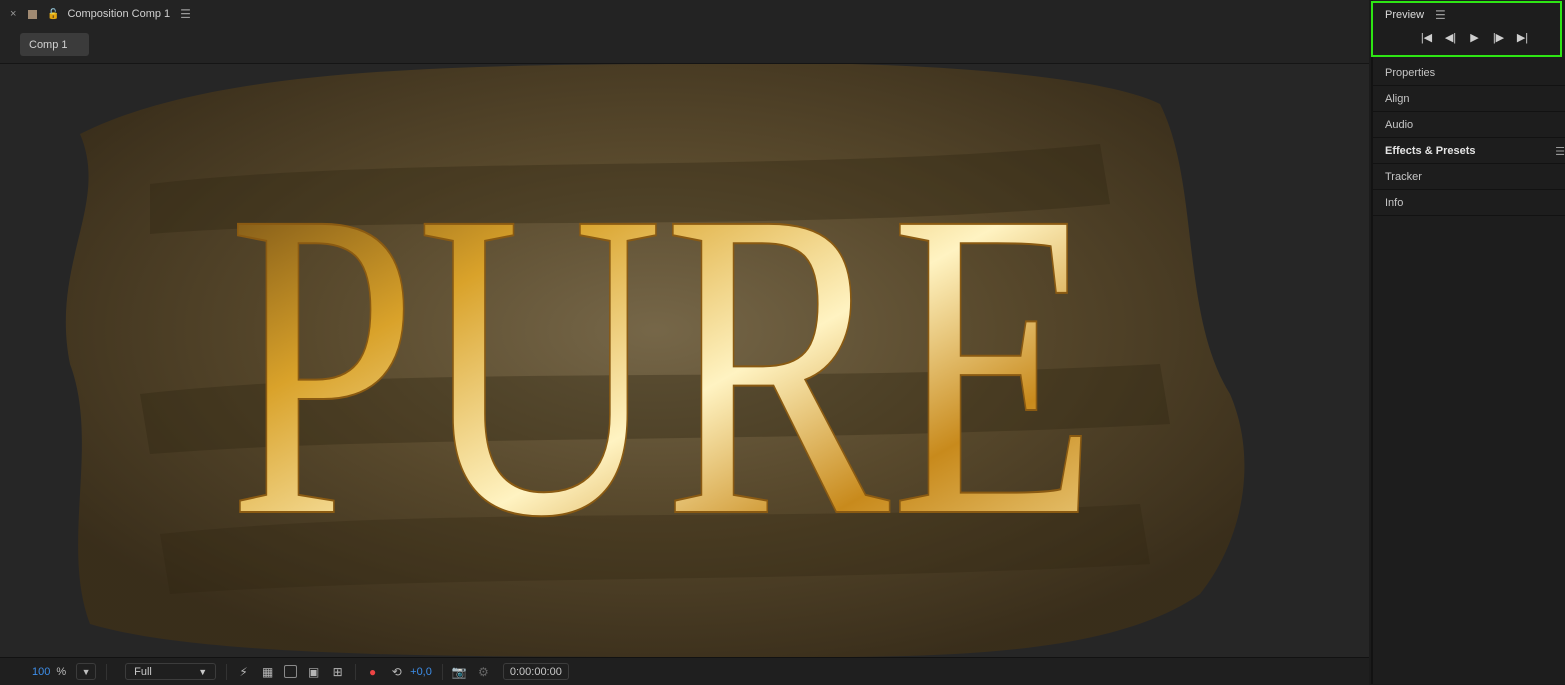 Image resolution: width=1565 pixels, height=685 pixels. I want to click on preview-panel-title: Preview, so click(1404, 15).